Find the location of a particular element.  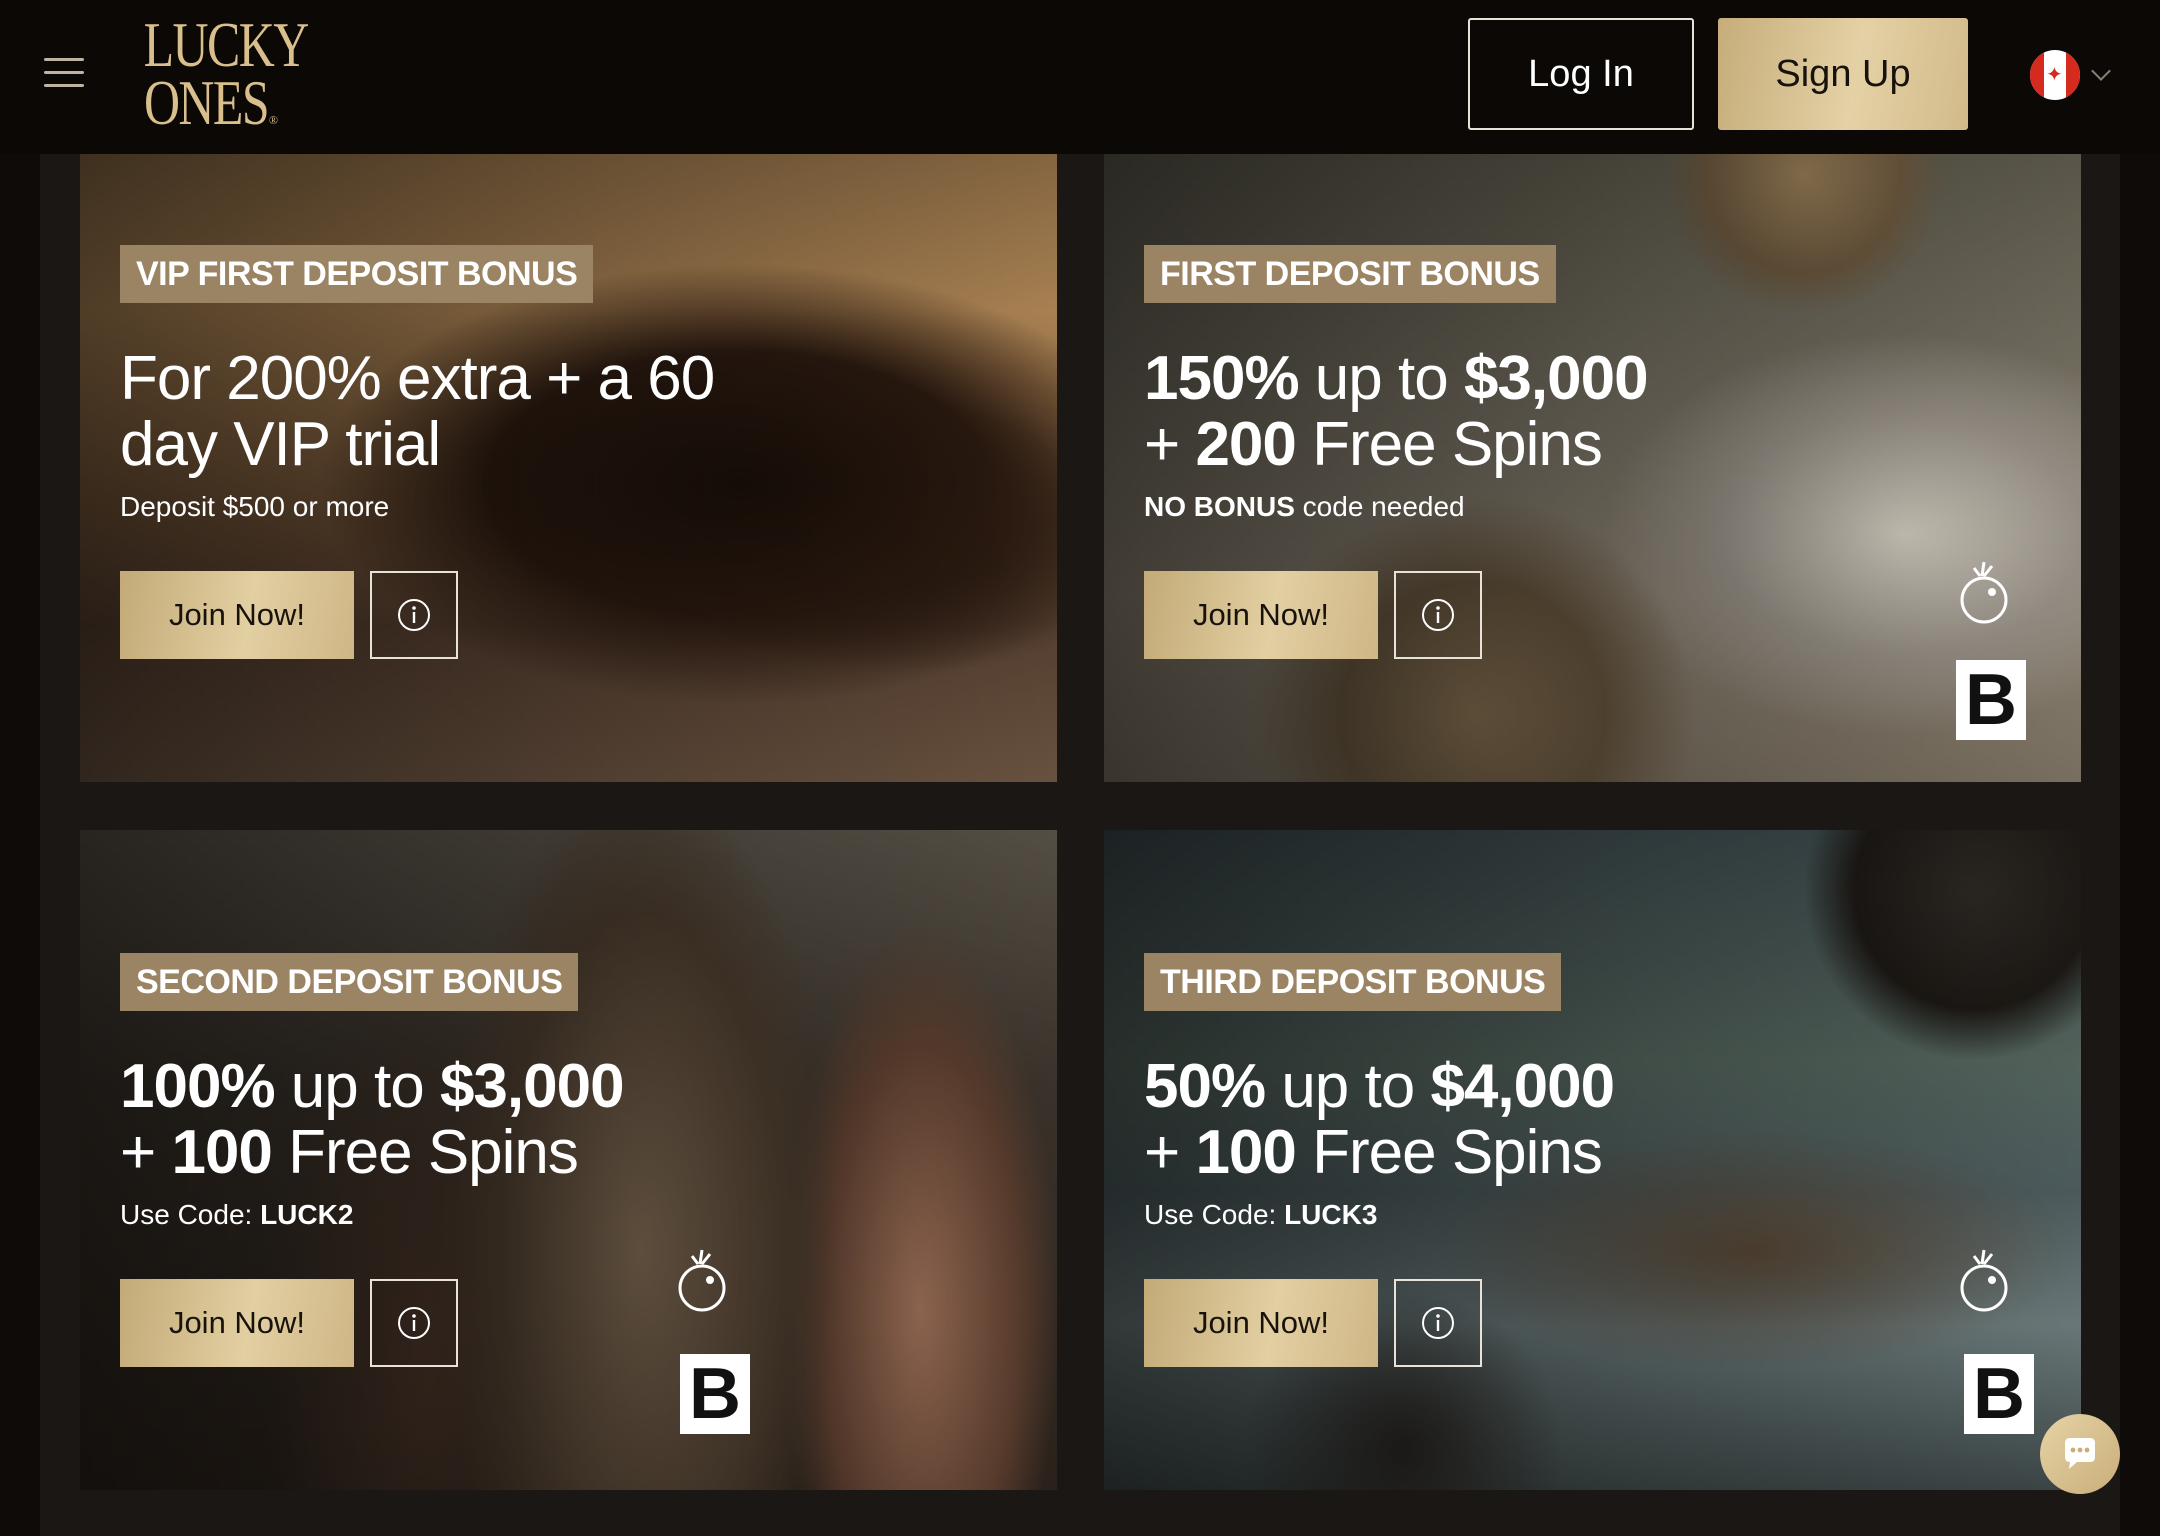

promo-subtext: Use Code: LUCK2 is located at coordinates (237, 1214).